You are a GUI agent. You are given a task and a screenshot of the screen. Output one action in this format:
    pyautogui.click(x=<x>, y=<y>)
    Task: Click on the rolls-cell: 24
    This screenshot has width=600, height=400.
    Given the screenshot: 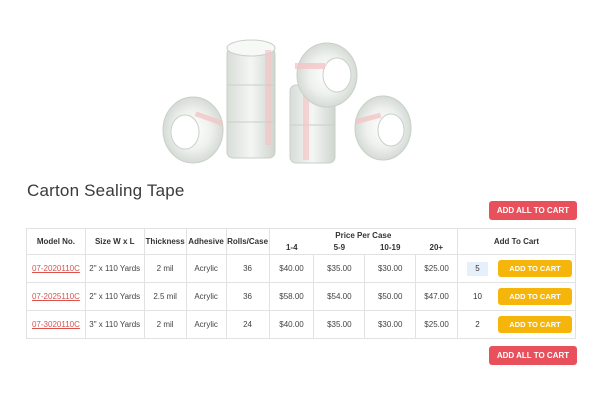 What is the action you would take?
    pyautogui.click(x=247, y=324)
    